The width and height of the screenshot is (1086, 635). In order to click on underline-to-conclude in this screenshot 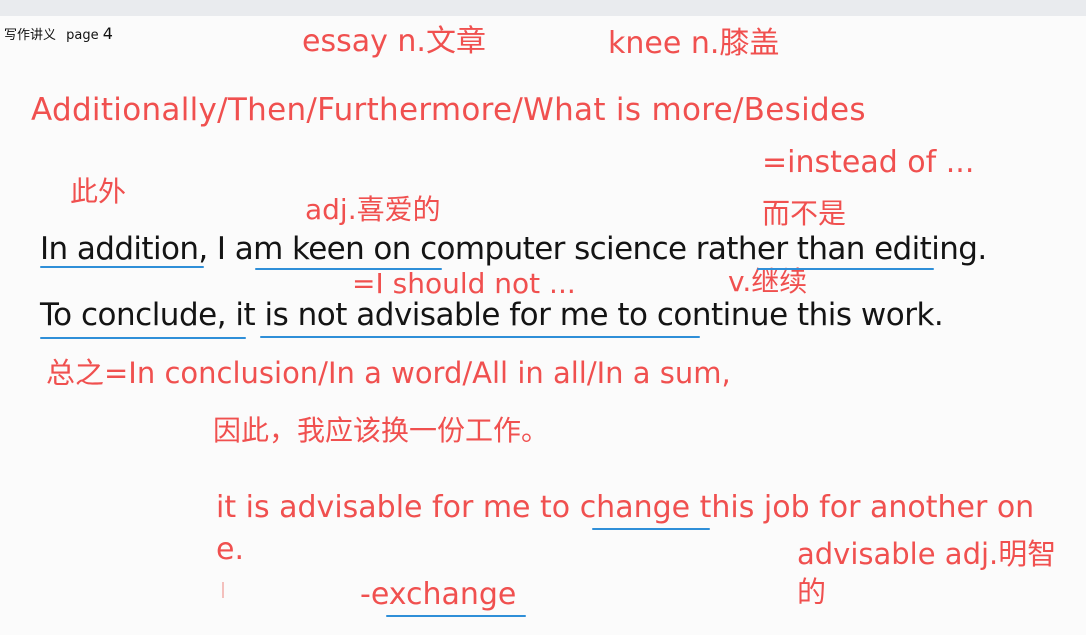, I will do `click(143, 338)`.